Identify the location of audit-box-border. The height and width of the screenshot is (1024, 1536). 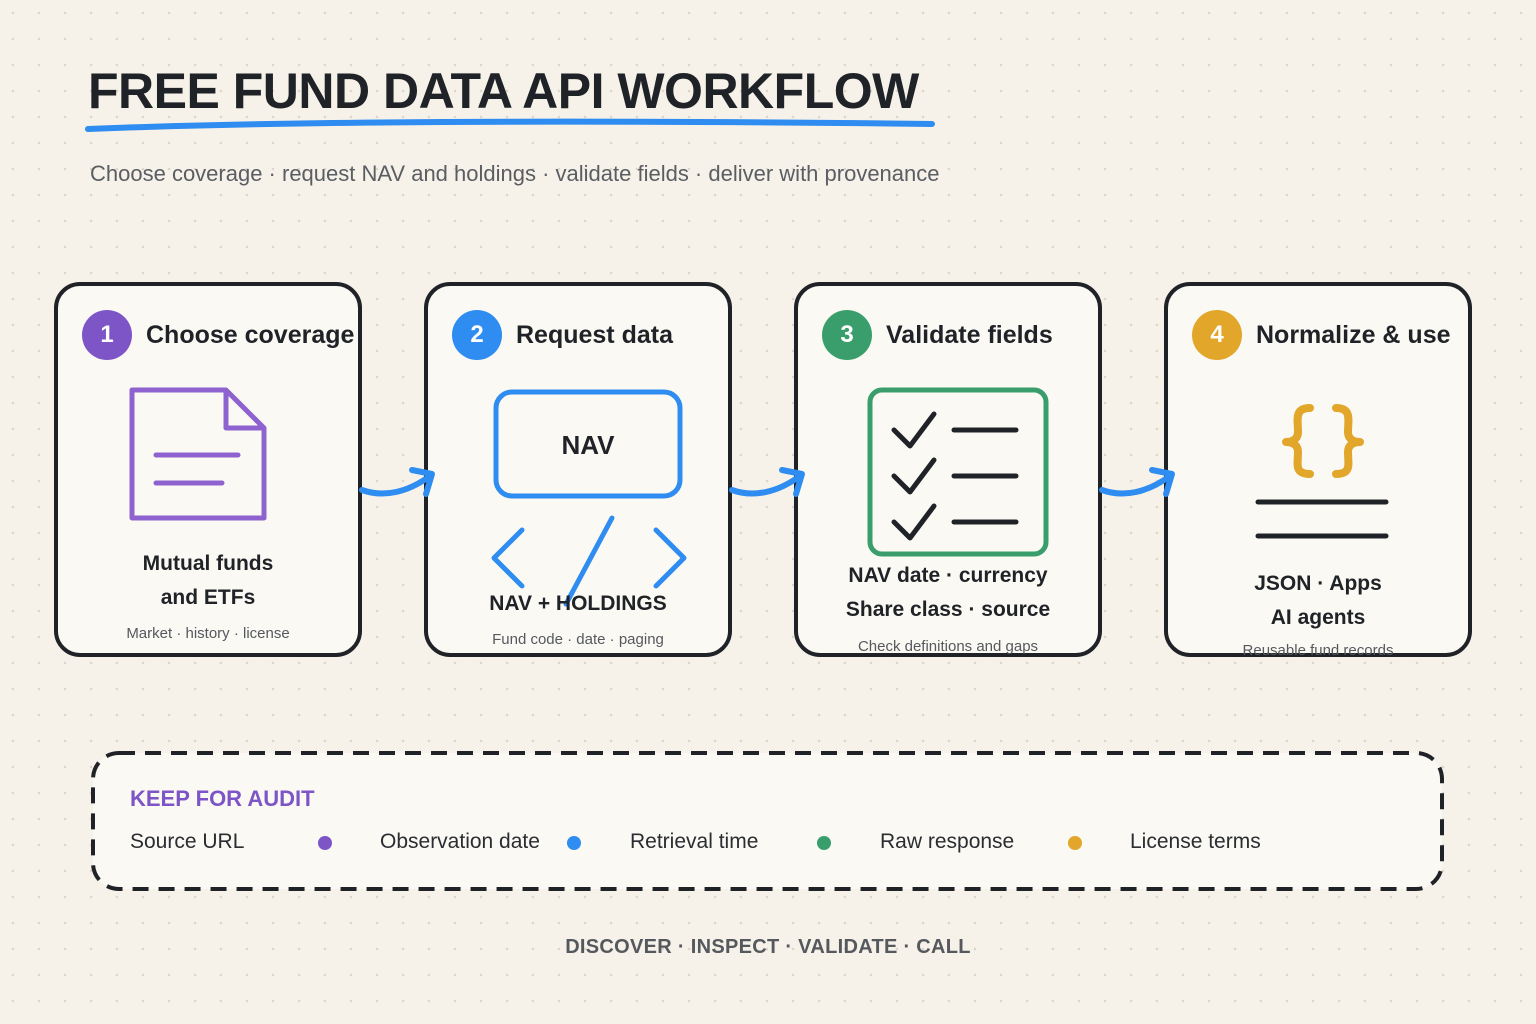
(767, 821).